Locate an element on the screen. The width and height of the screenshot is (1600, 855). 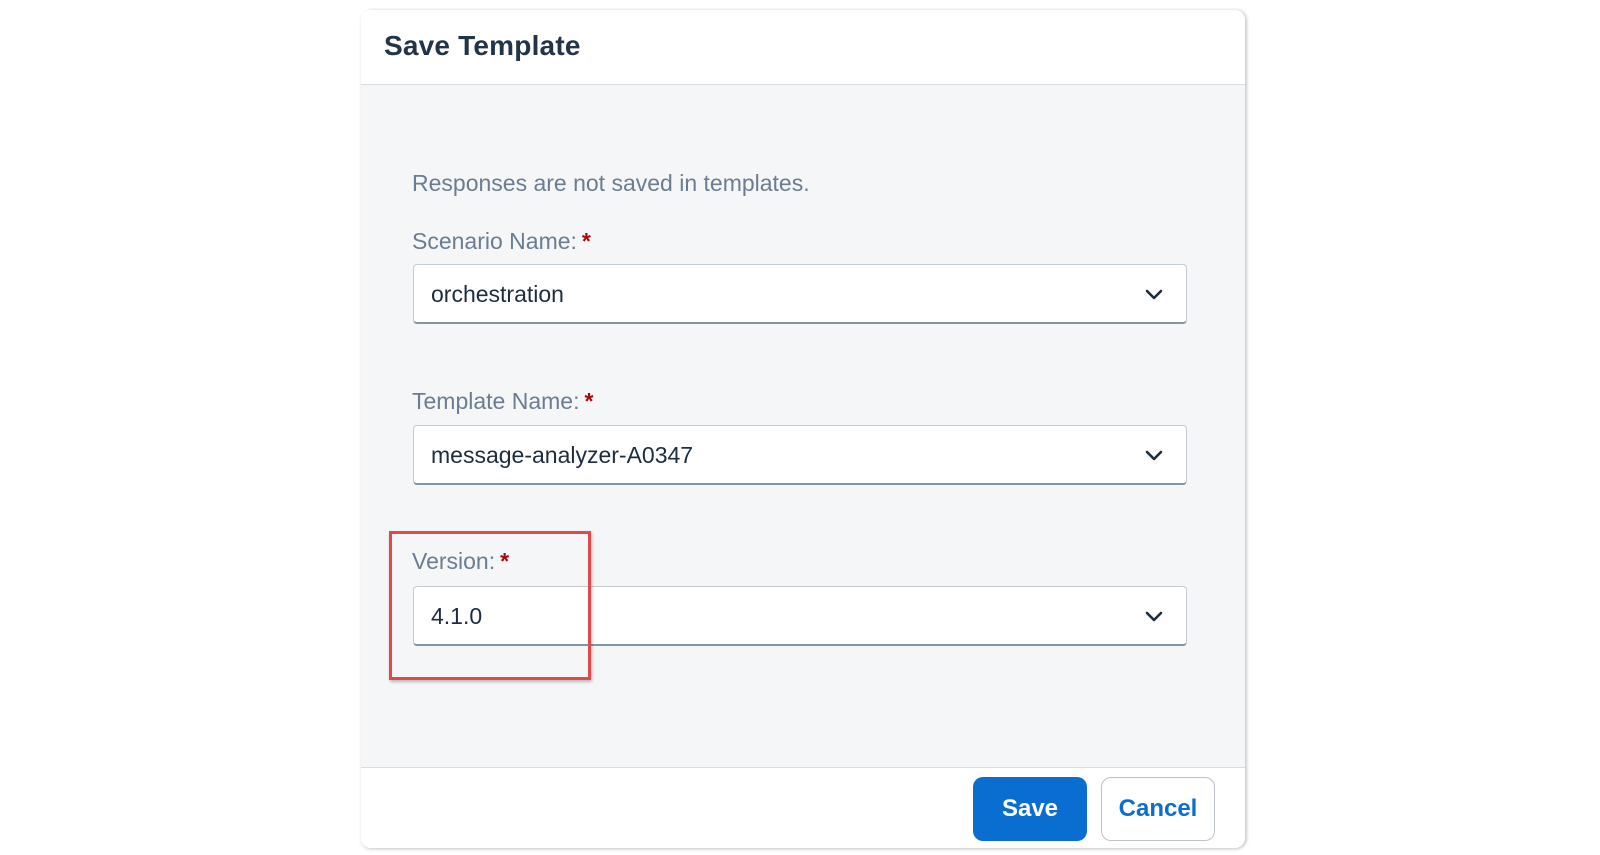
cancel-button: Cancel is located at coordinates (1158, 809).